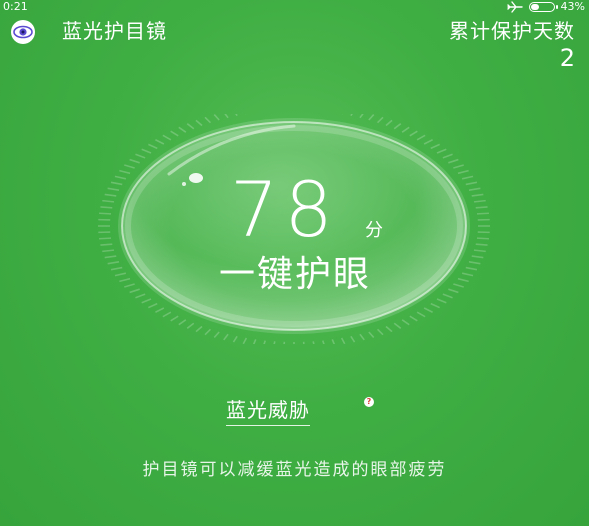 This screenshot has width=589, height=526. Describe the element at coordinates (294, 7) in the screenshot. I see `status-bar: 0:21 43%` at that location.